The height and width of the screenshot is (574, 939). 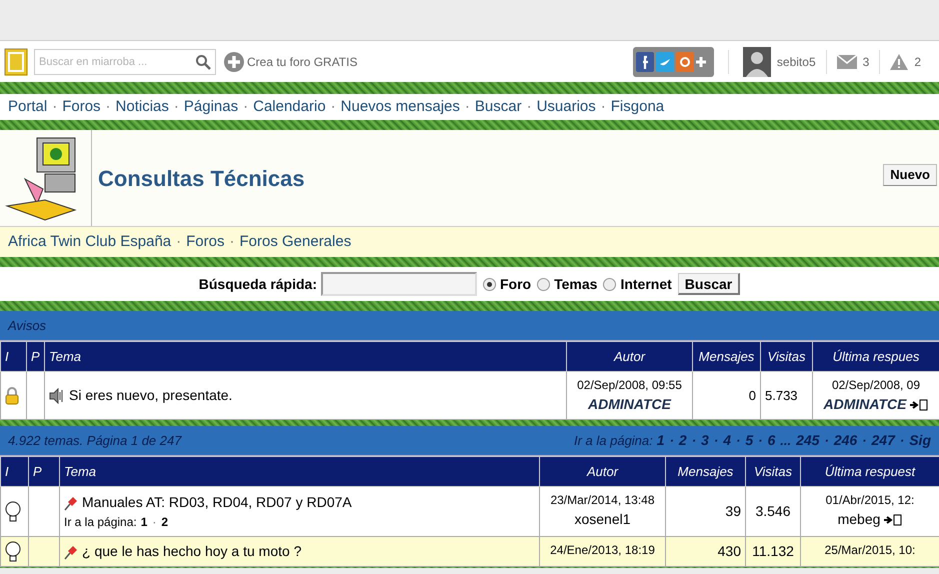 What do you see at coordinates (28, 325) in the screenshot?
I see `caption: Avisos` at bounding box center [28, 325].